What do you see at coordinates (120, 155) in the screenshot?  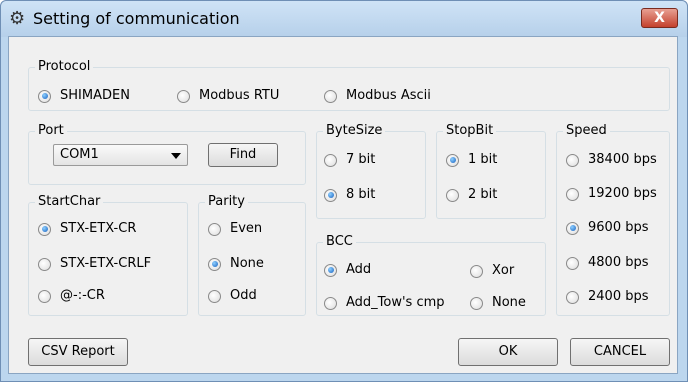 I see `port-select: COM1` at bounding box center [120, 155].